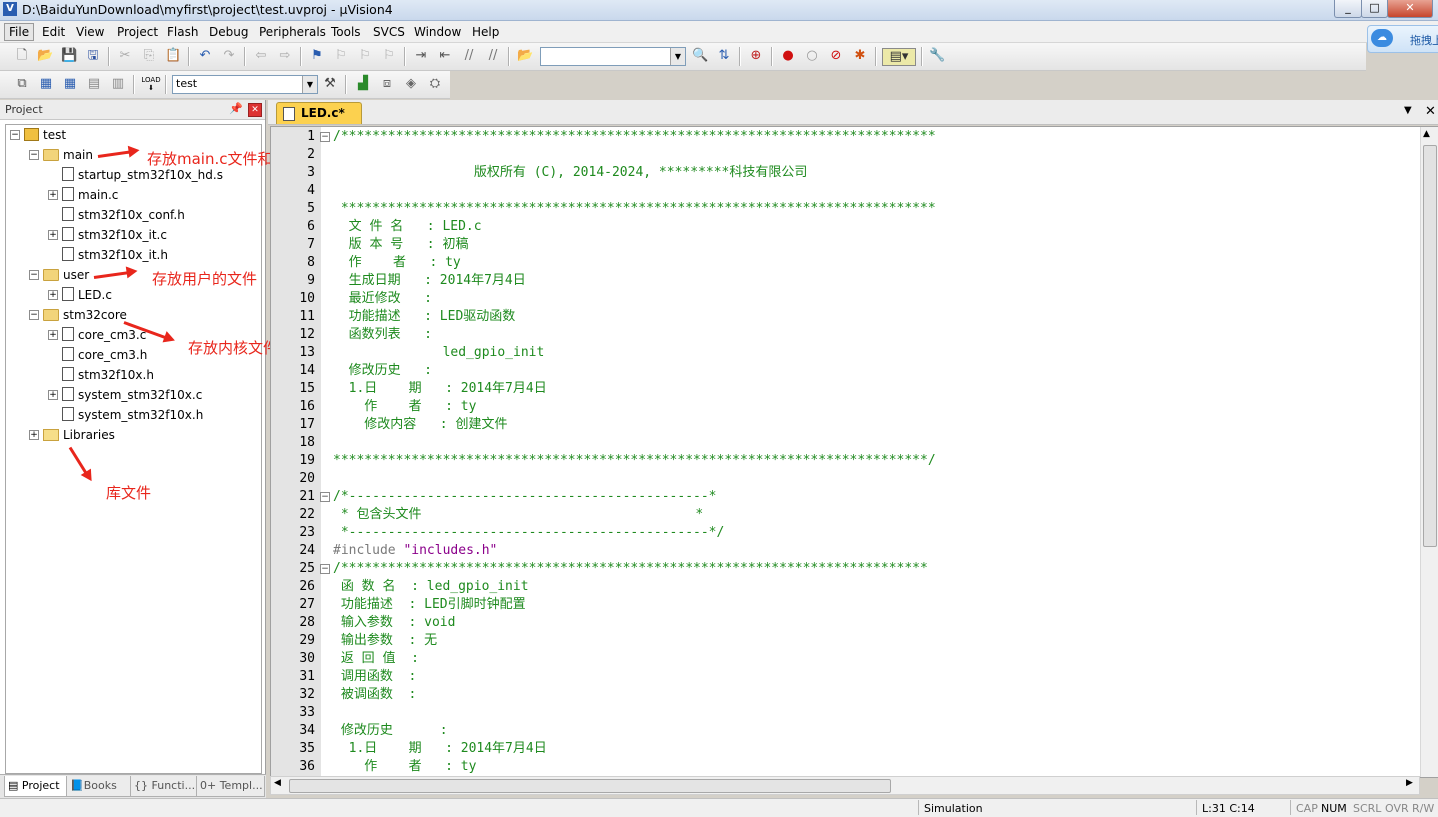 The image size is (1438, 817). What do you see at coordinates (228, 32) in the screenshot?
I see `menu-debug: Debug` at bounding box center [228, 32].